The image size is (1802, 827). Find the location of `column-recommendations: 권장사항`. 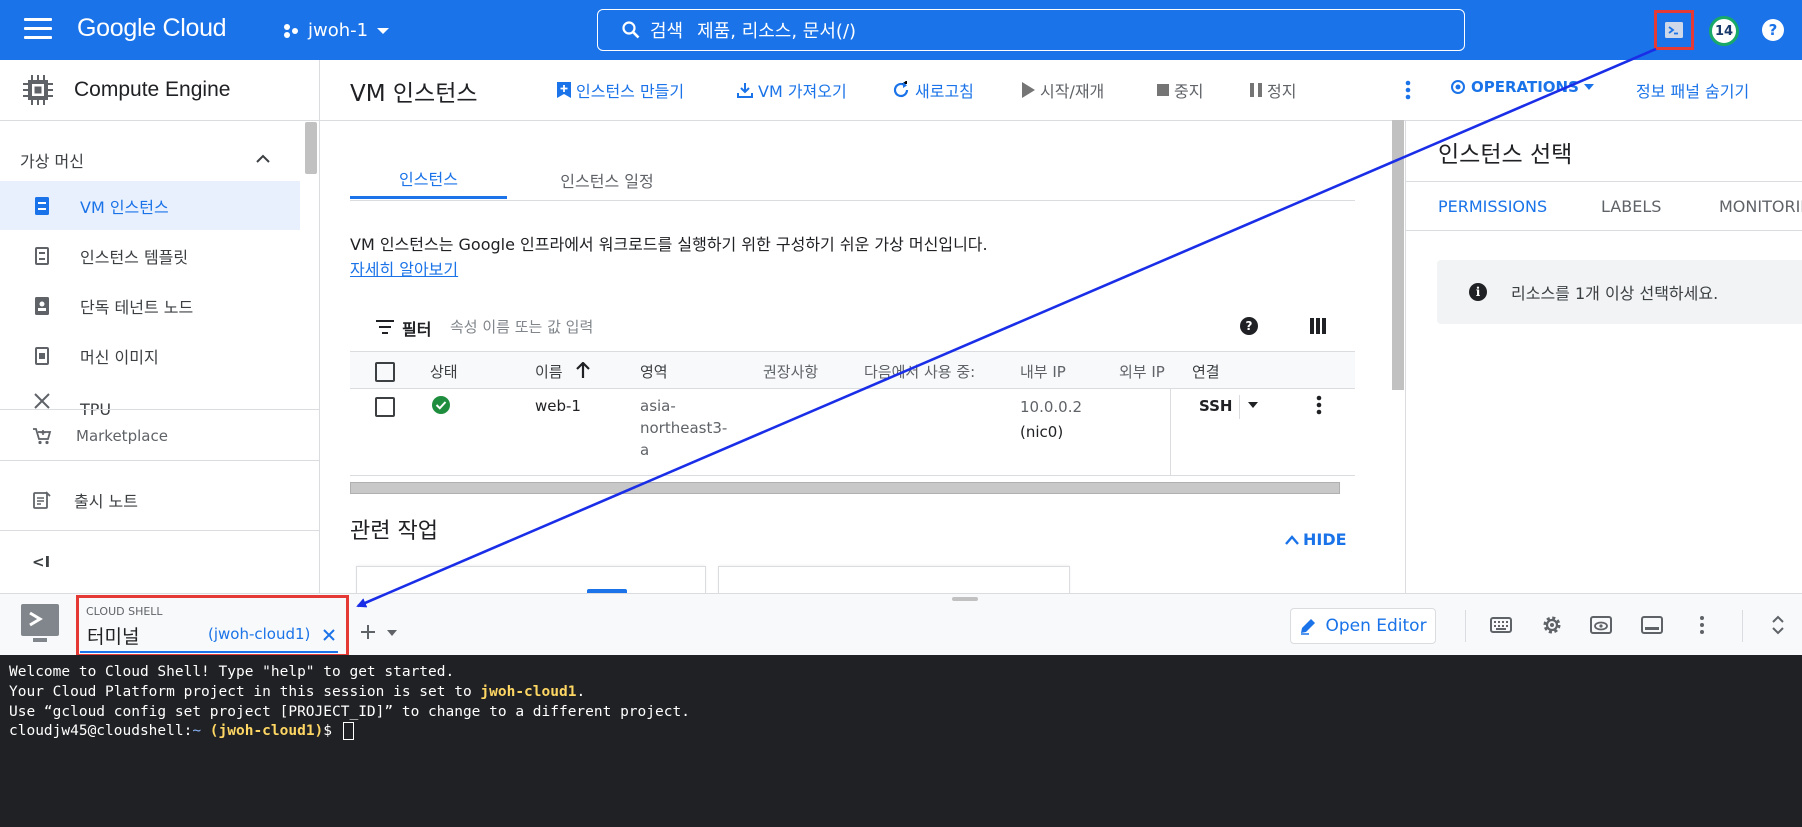

column-recommendations: 권장사항 is located at coordinates (790, 371).